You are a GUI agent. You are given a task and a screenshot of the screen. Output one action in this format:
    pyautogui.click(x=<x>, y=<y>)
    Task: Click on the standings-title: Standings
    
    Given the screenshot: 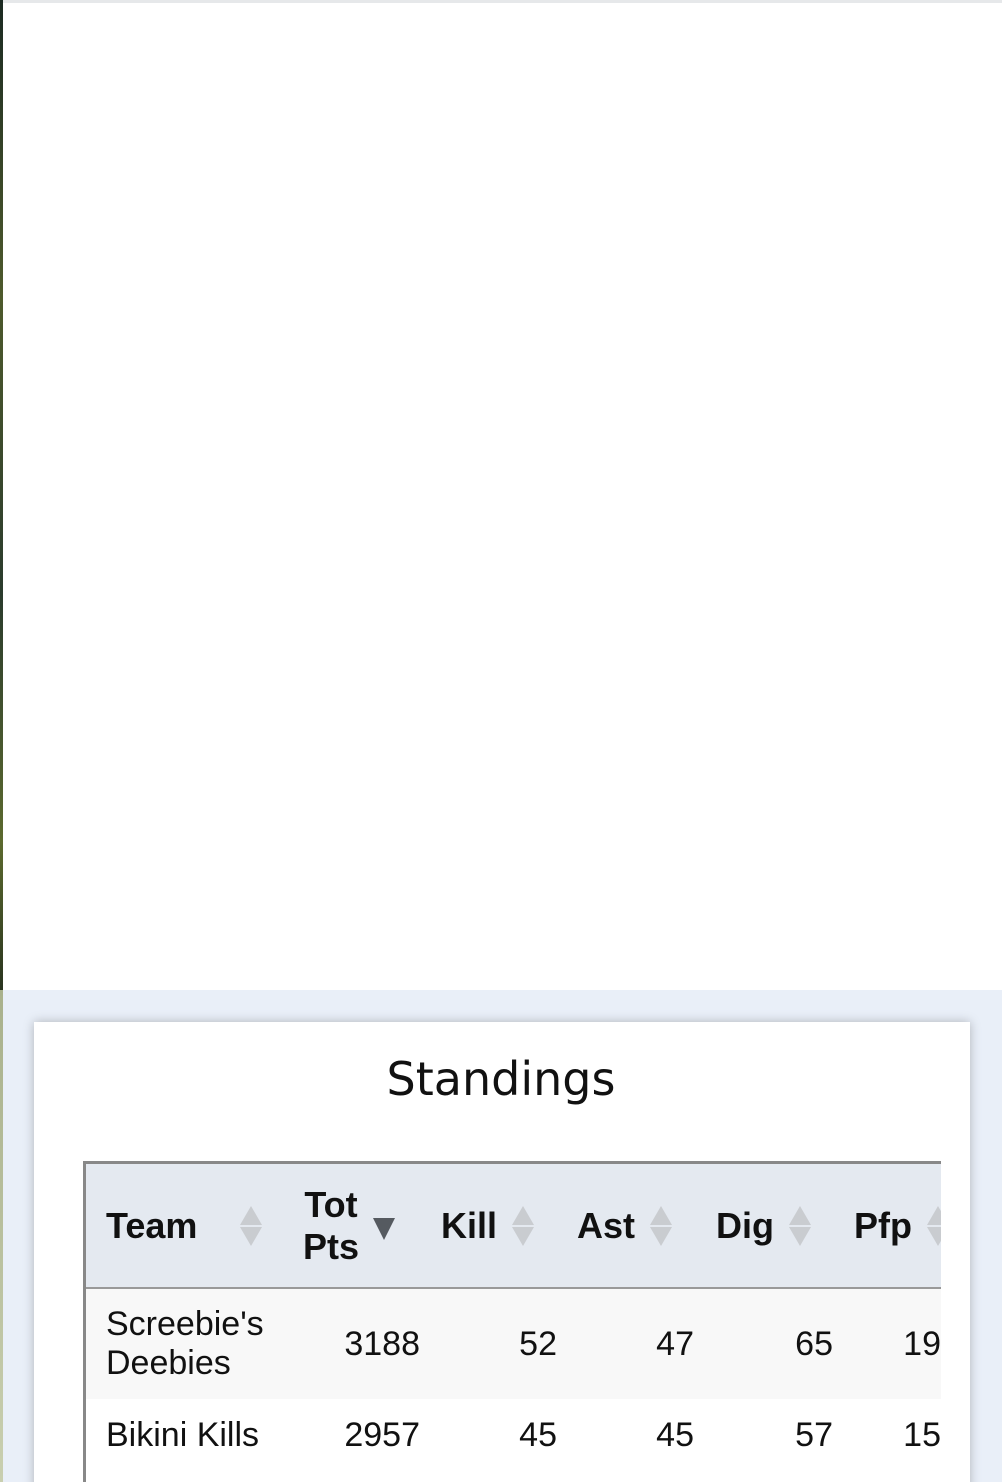 What is the action you would take?
    pyautogui.click(x=501, y=1079)
    